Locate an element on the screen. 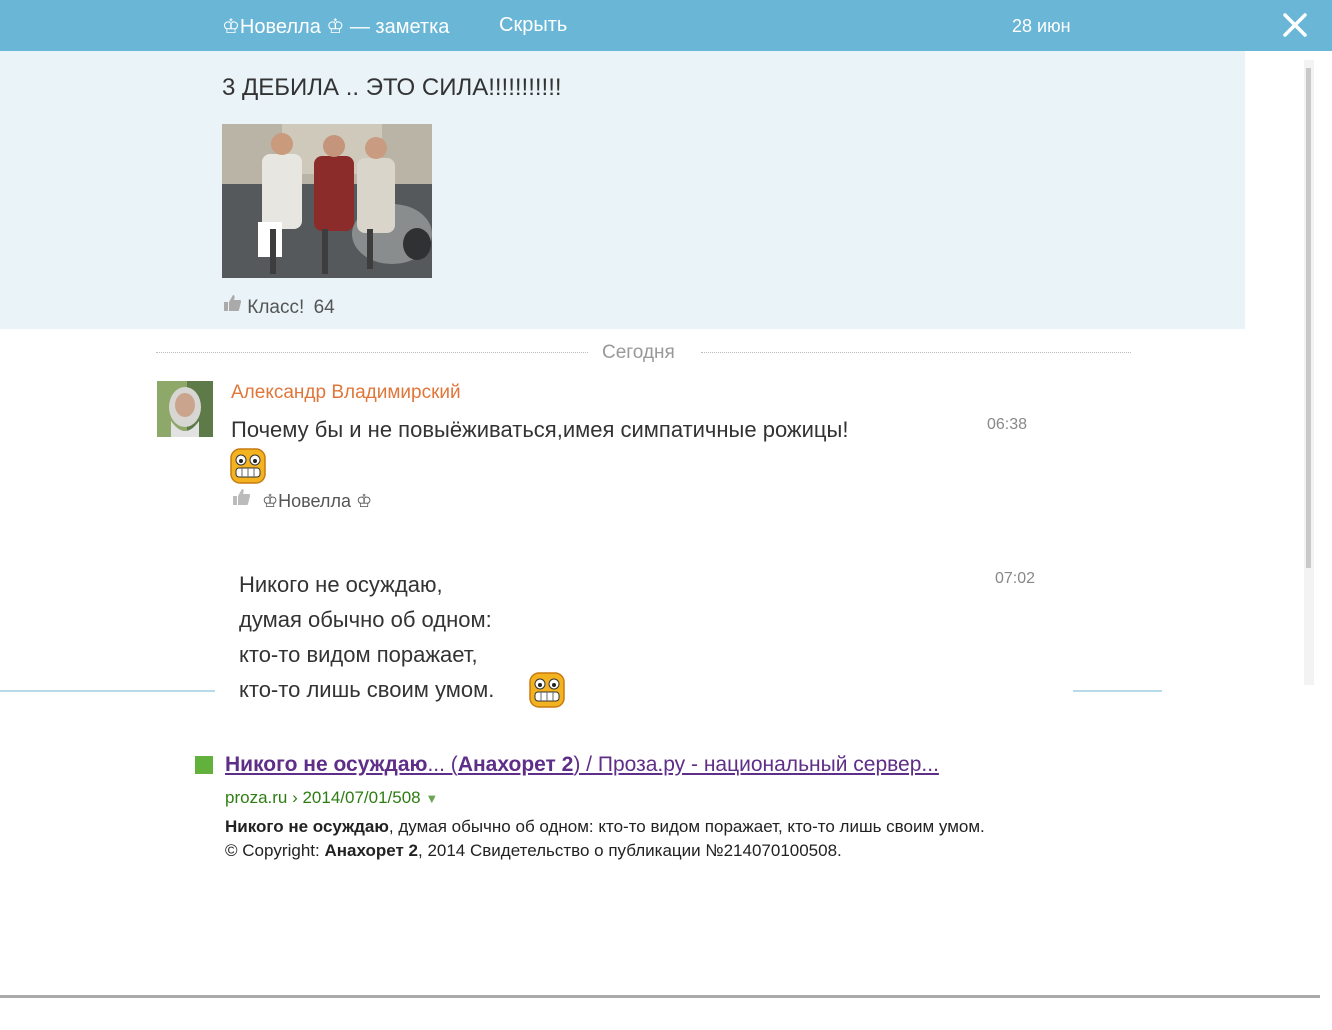  liked-by-user: ♔Новелла ♔ is located at coordinates (317, 501).